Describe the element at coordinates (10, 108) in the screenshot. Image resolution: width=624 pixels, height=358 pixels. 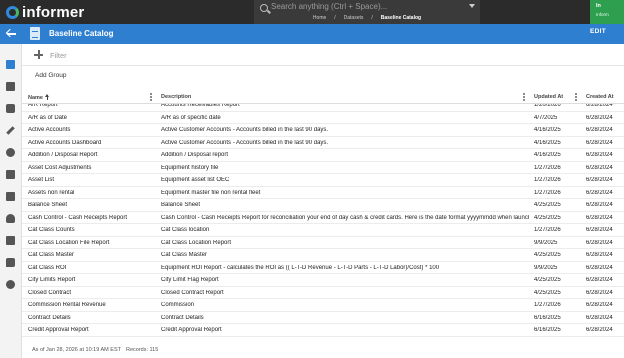
I see `sidebar-item-snapshots` at that location.